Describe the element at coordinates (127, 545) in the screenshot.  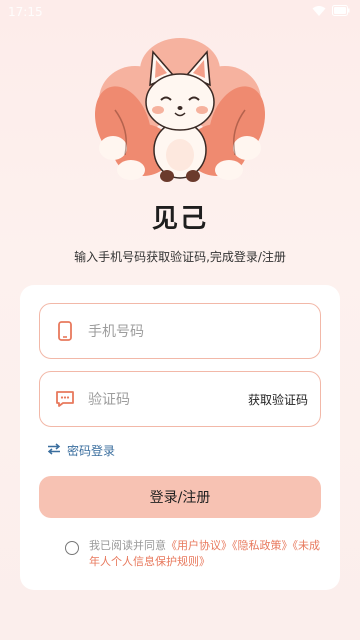
I see `agreement-prefix: 我已阅读并同意` at that location.